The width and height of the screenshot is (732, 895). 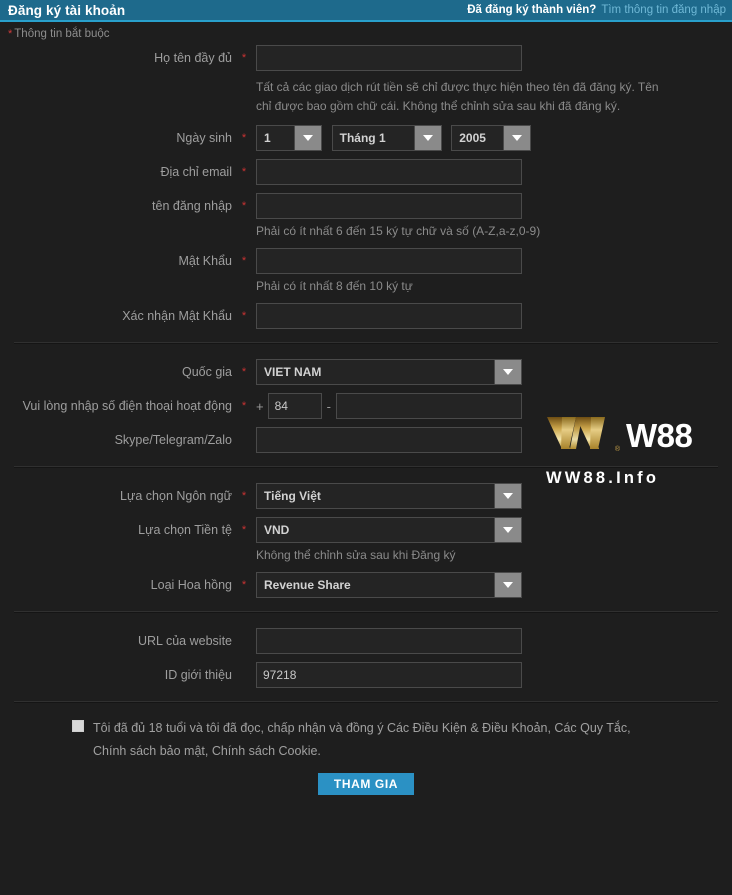 I want to click on email-label: Địa chỉ email, so click(x=196, y=172).